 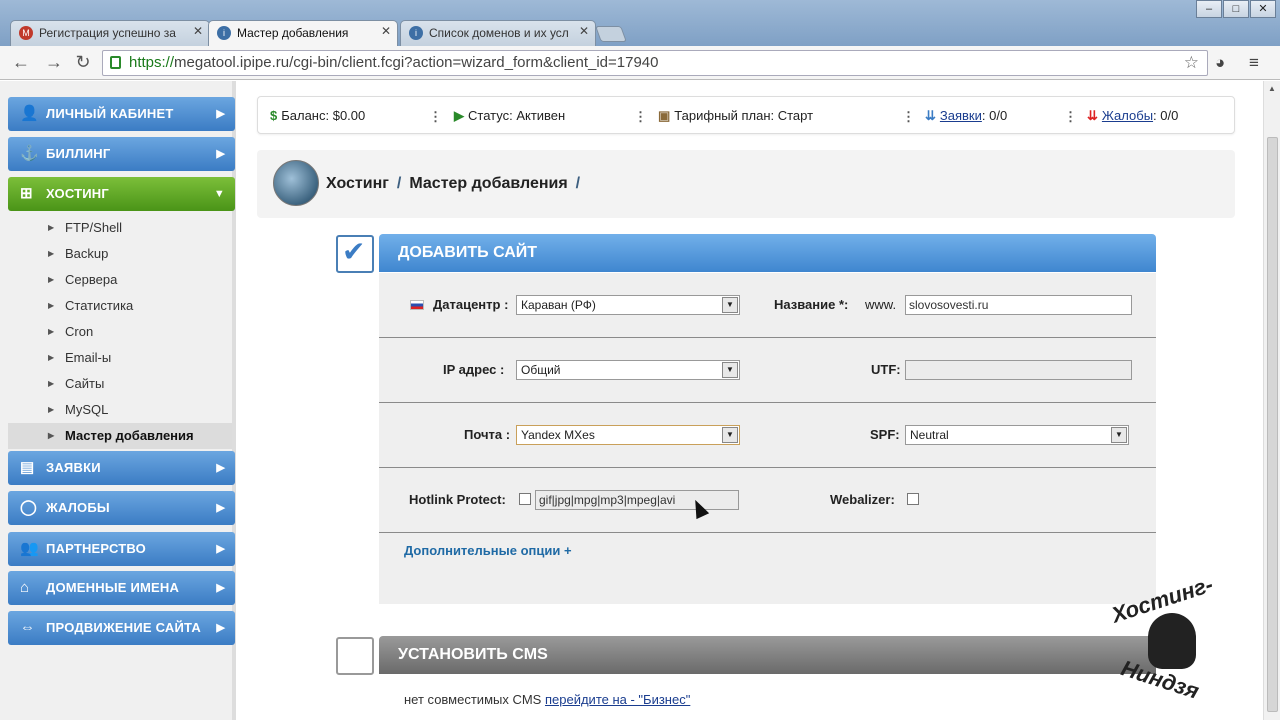 What do you see at coordinates (26, 193) in the screenshot?
I see `hosting-icon: ⊞` at bounding box center [26, 193].